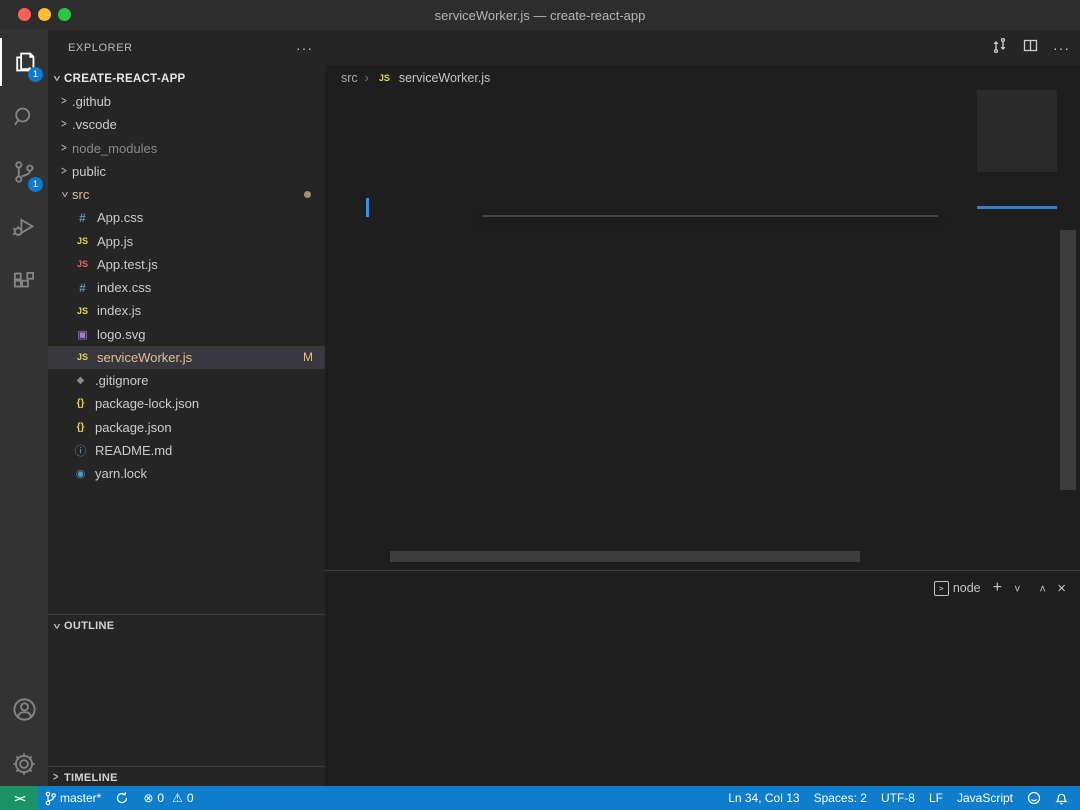 The width and height of the screenshot is (1080, 810). Describe the element at coordinates (24, 172) in the screenshot. I see `source-control-icon: 1` at that location.